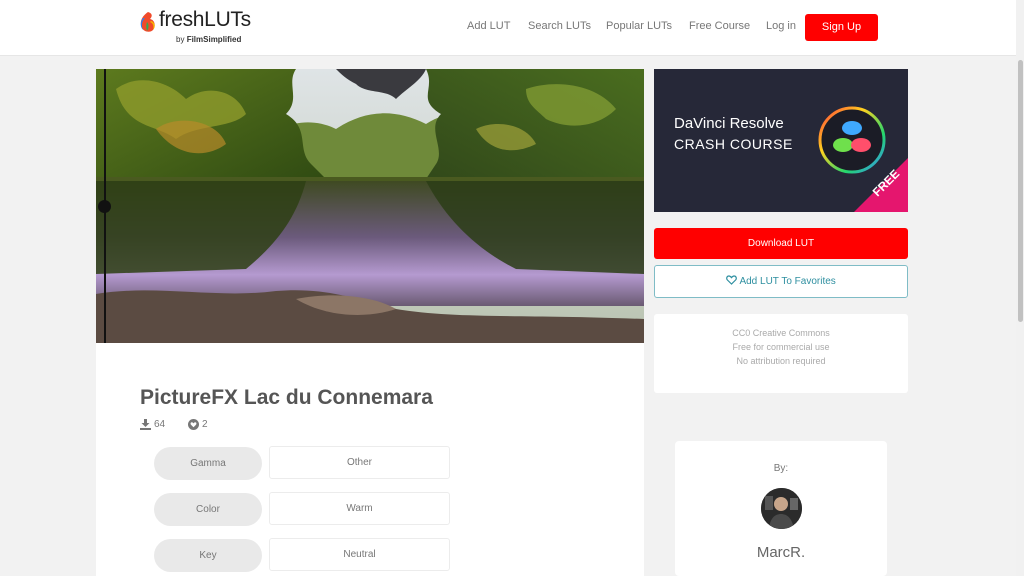  Describe the element at coordinates (787, 281) in the screenshot. I see `favorite-button-label: Add LUT To Favorites` at that location.